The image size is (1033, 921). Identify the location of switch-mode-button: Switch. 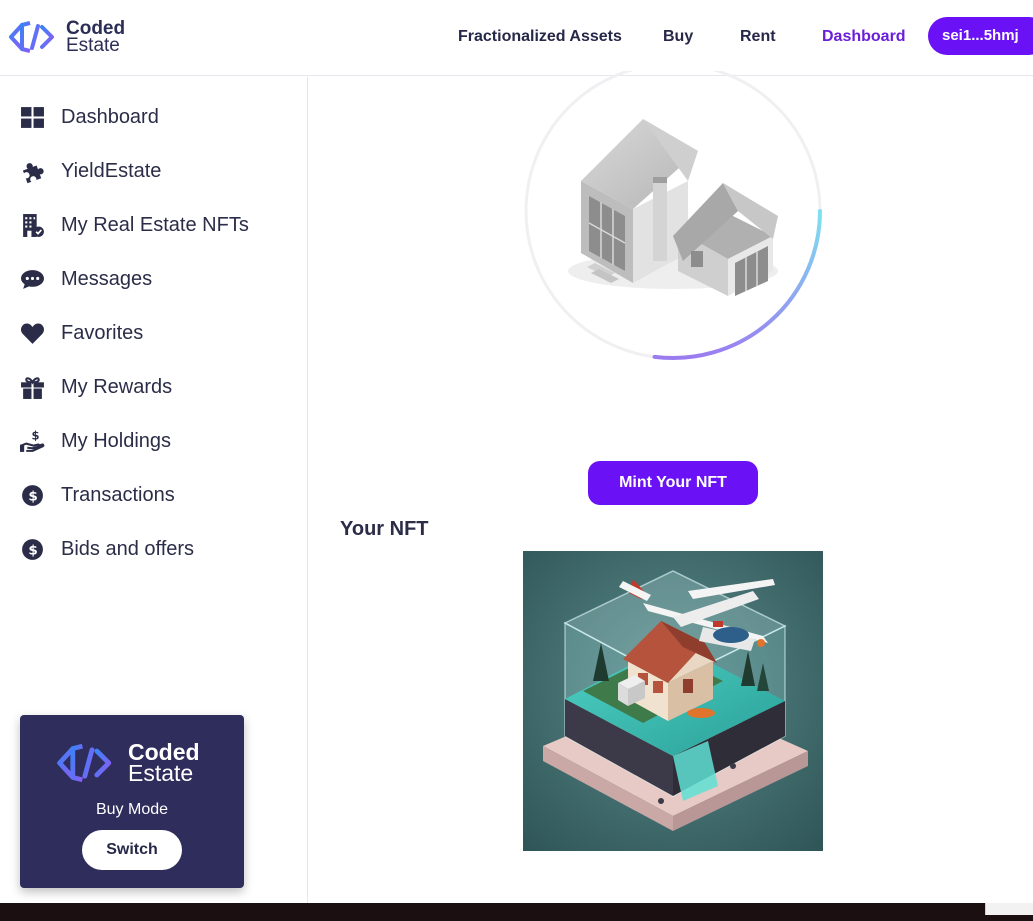
(132, 850).